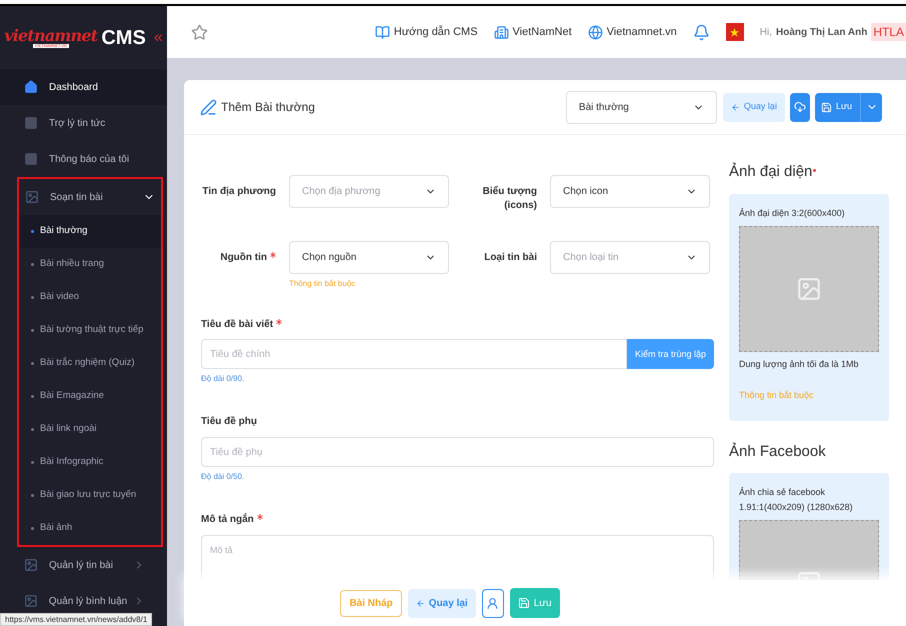 This screenshot has width=906, height=626. Describe the element at coordinates (227, 520) in the screenshot. I see `field-label: Mô tả ngắn` at that location.